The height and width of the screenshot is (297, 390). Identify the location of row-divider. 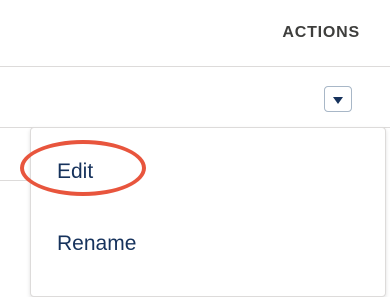
(15, 180).